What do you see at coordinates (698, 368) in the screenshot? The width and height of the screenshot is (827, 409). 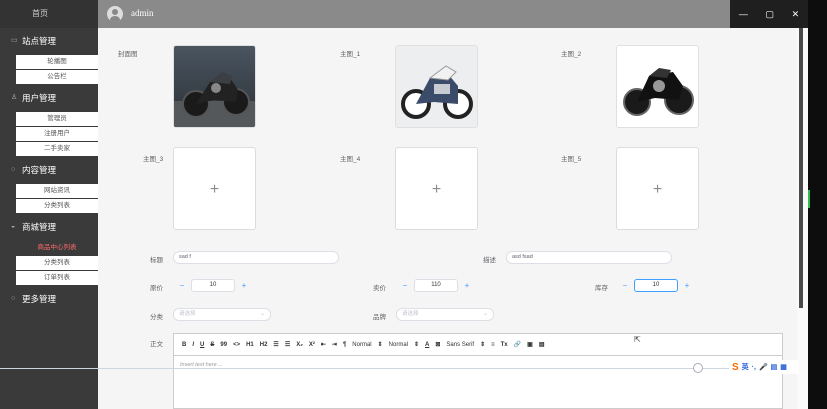 I see `slider-handle` at bounding box center [698, 368].